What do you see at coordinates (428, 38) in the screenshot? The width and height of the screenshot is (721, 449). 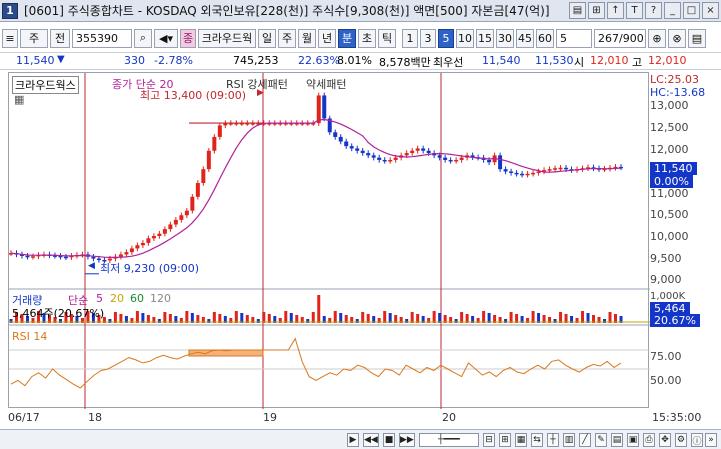 I see `interval-3: 3` at bounding box center [428, 38].